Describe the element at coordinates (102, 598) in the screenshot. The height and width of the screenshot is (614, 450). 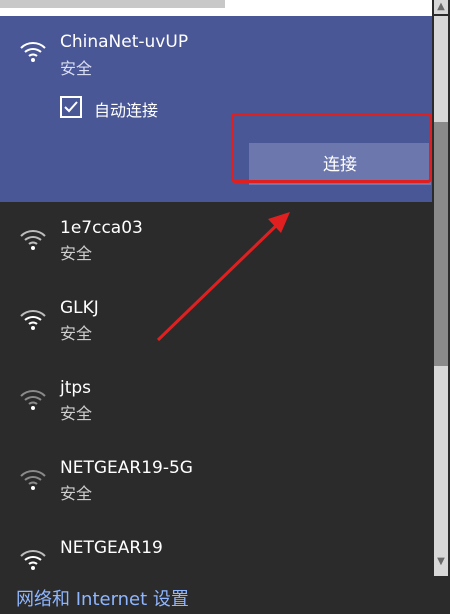
I see `network-settings-link: 网络和 Internet 设置` at that location.